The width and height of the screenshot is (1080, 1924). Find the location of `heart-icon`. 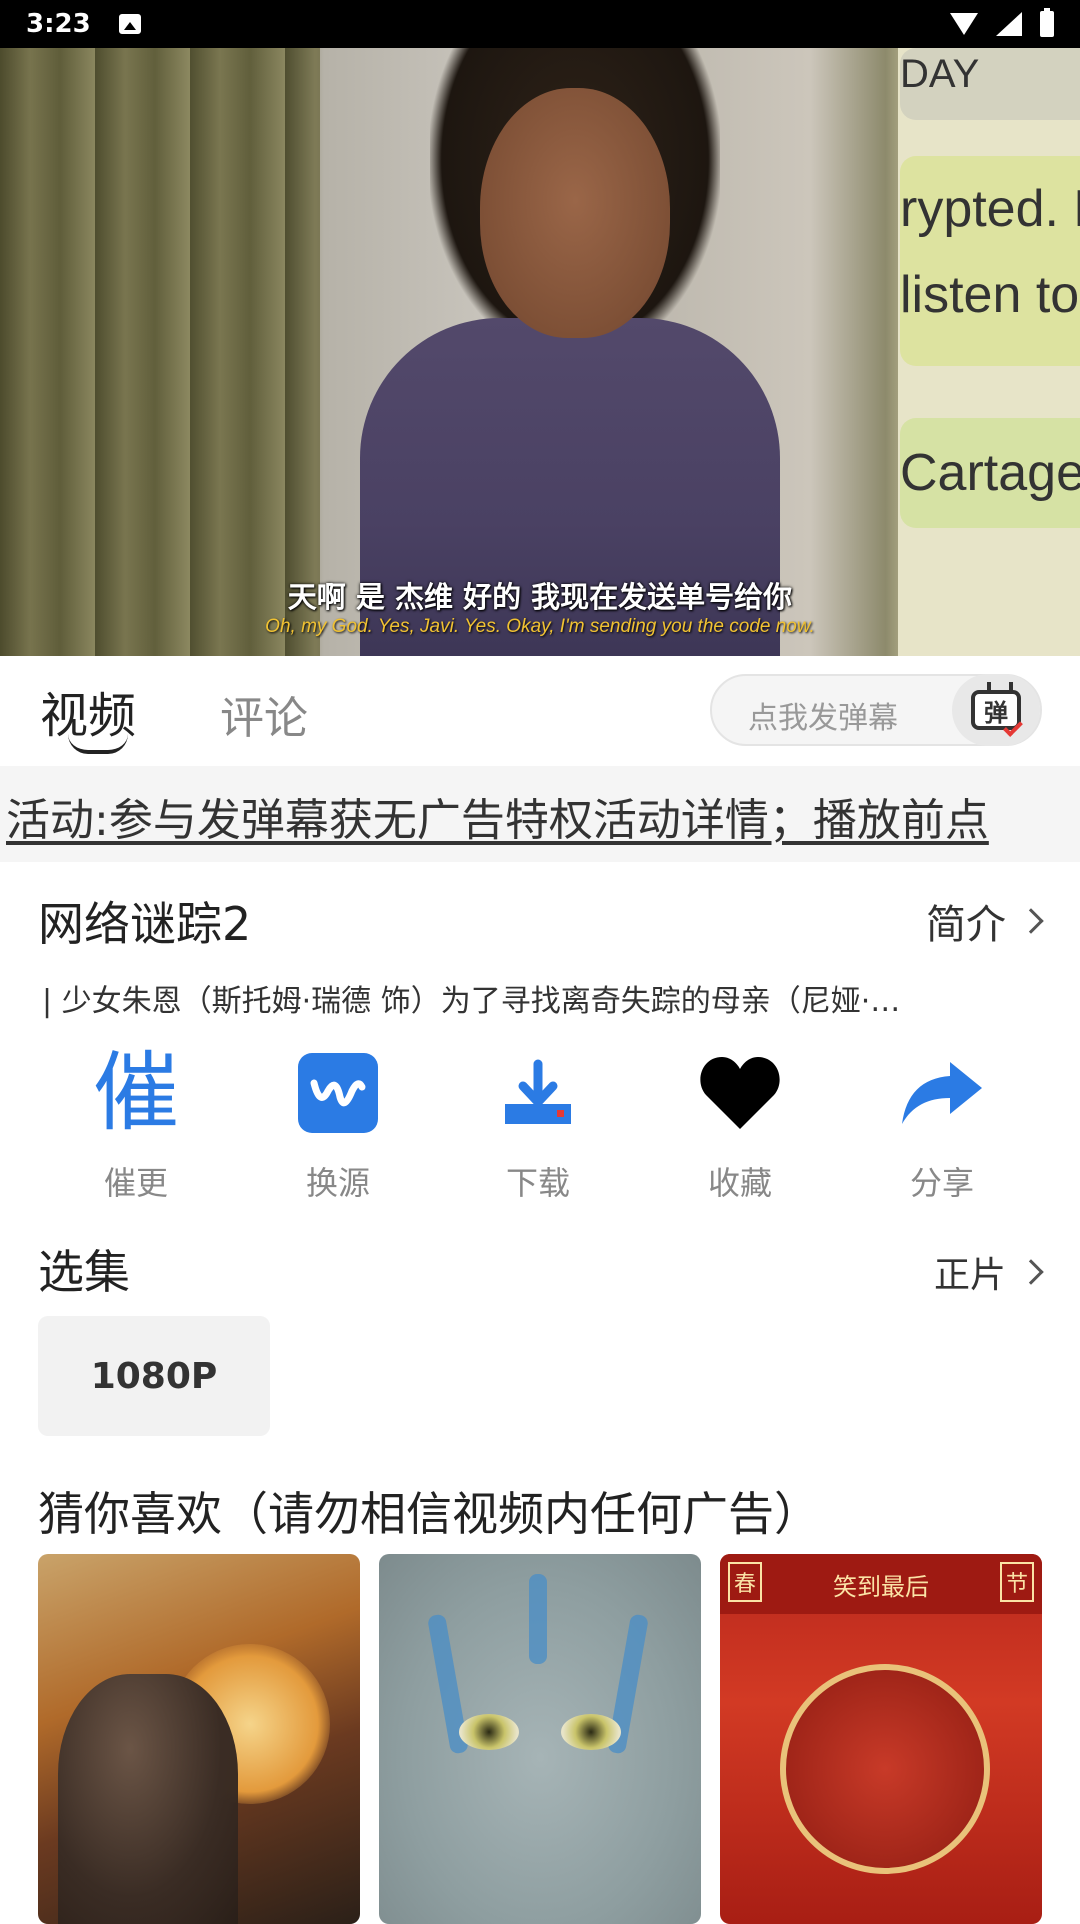

heart-icon is located at coordinates (740, 1093).